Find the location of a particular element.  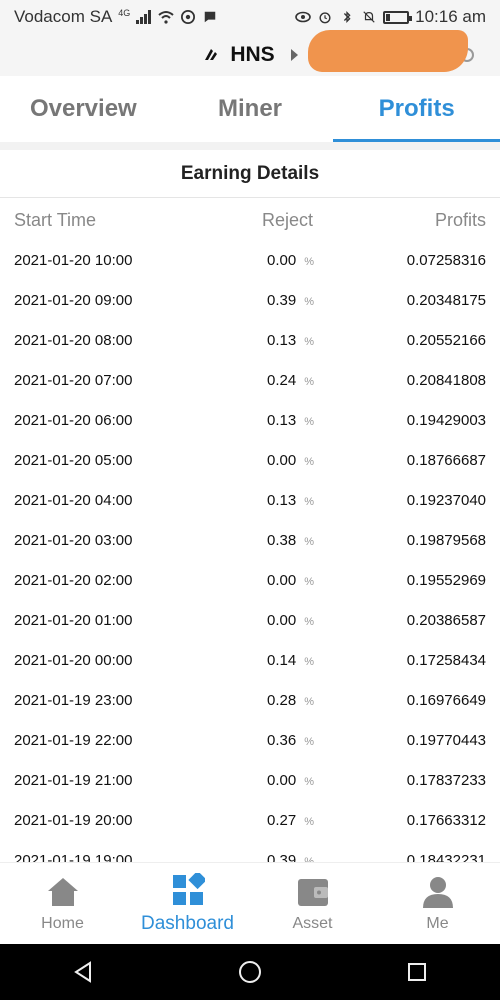

column-header-reject: Reject is located at coordinates (287, 219).